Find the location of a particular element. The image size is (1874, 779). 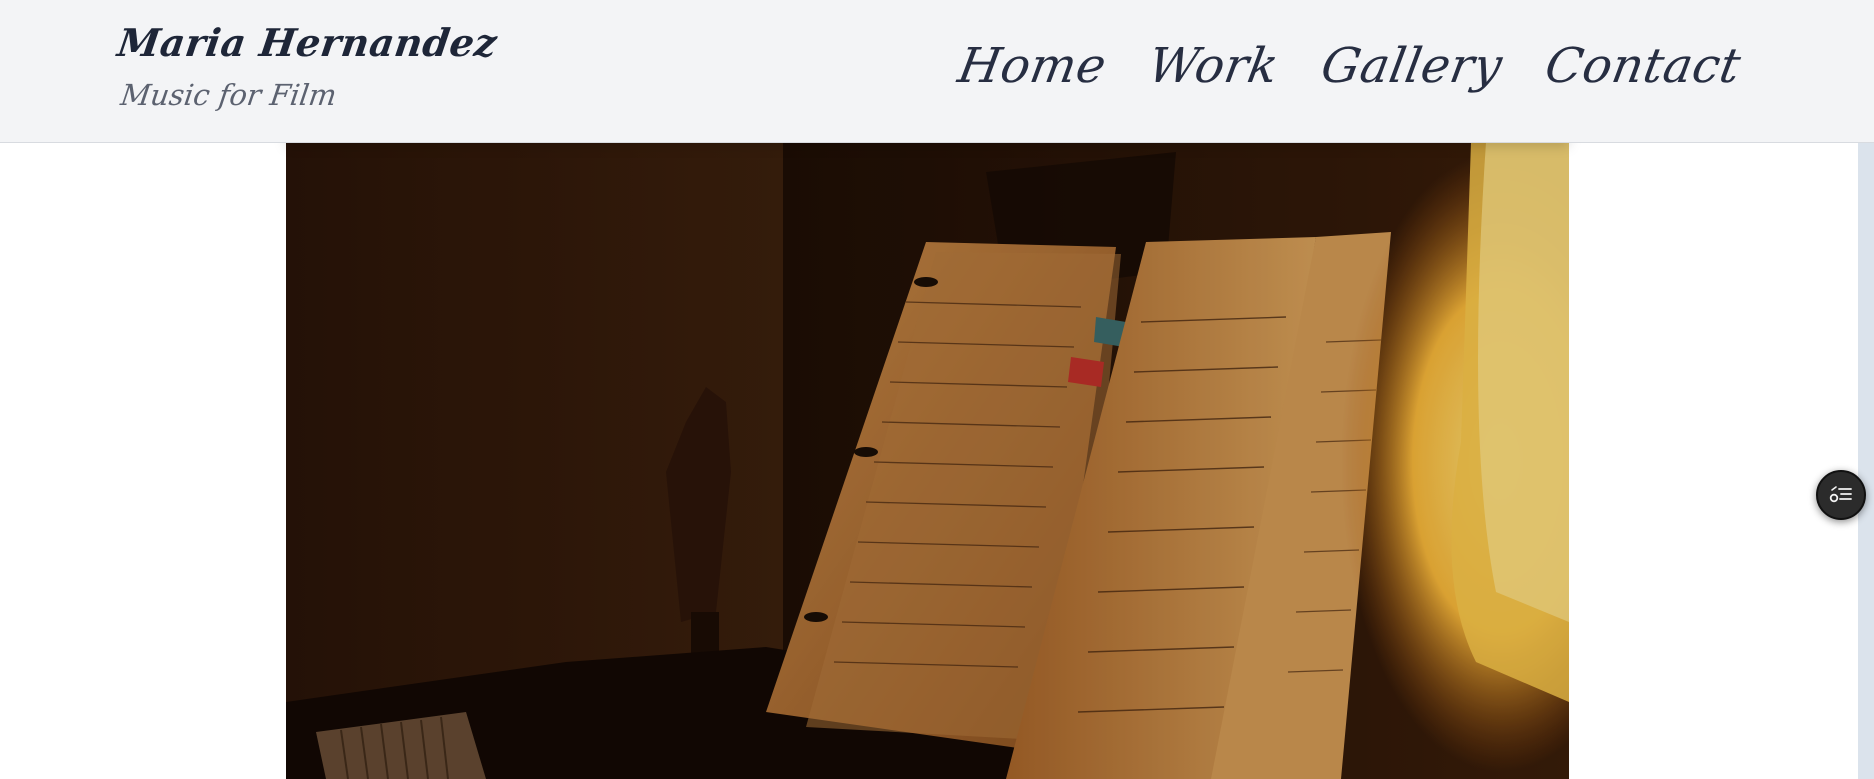

accessibility-menu-icon is located at coordinates (1840, 494).